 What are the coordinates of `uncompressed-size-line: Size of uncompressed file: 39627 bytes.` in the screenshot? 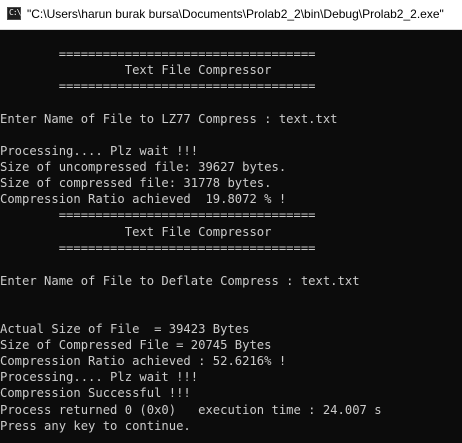 It's located at (143, 167).